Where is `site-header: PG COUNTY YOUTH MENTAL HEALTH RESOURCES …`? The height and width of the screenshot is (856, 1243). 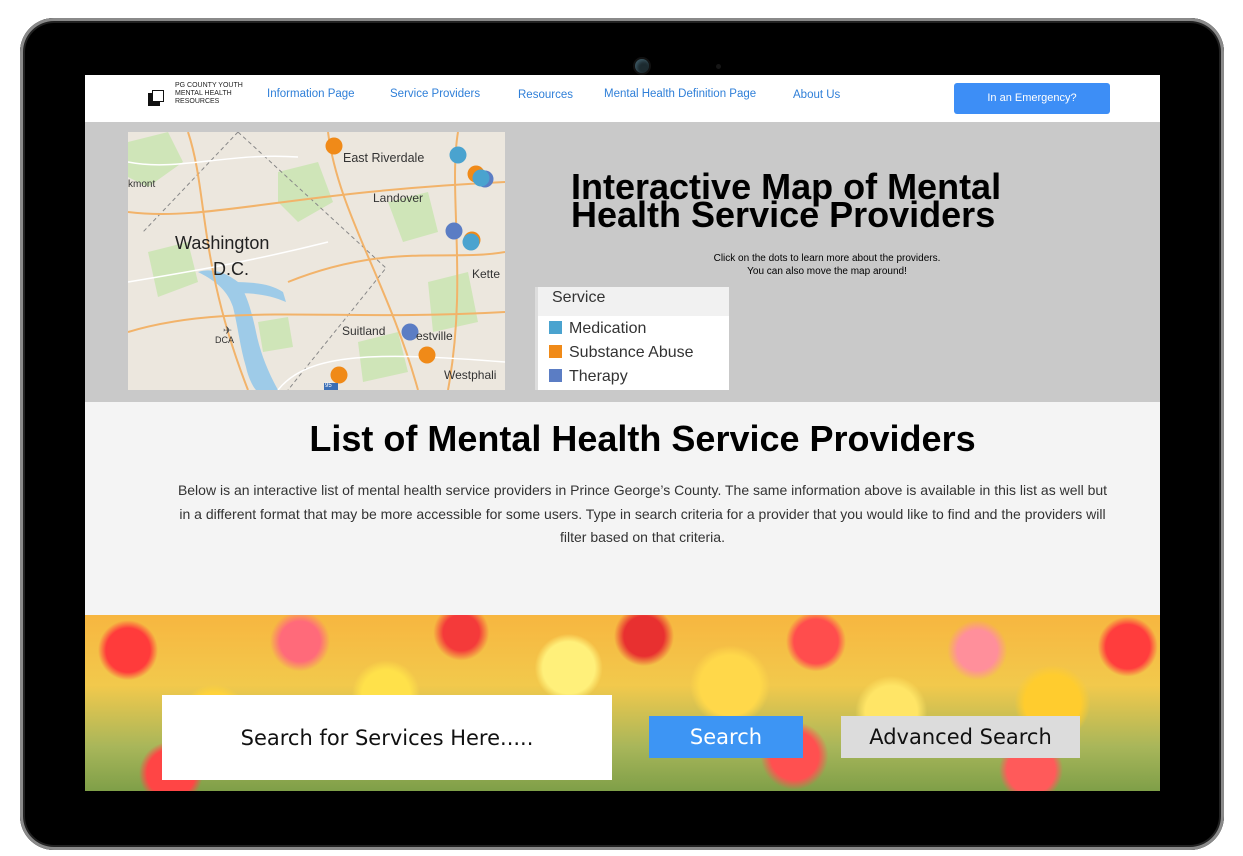
site-header: PG COUNTY YOUTH MENTAL HEALTH RESOURCES … is located at coordinates (622, 98).